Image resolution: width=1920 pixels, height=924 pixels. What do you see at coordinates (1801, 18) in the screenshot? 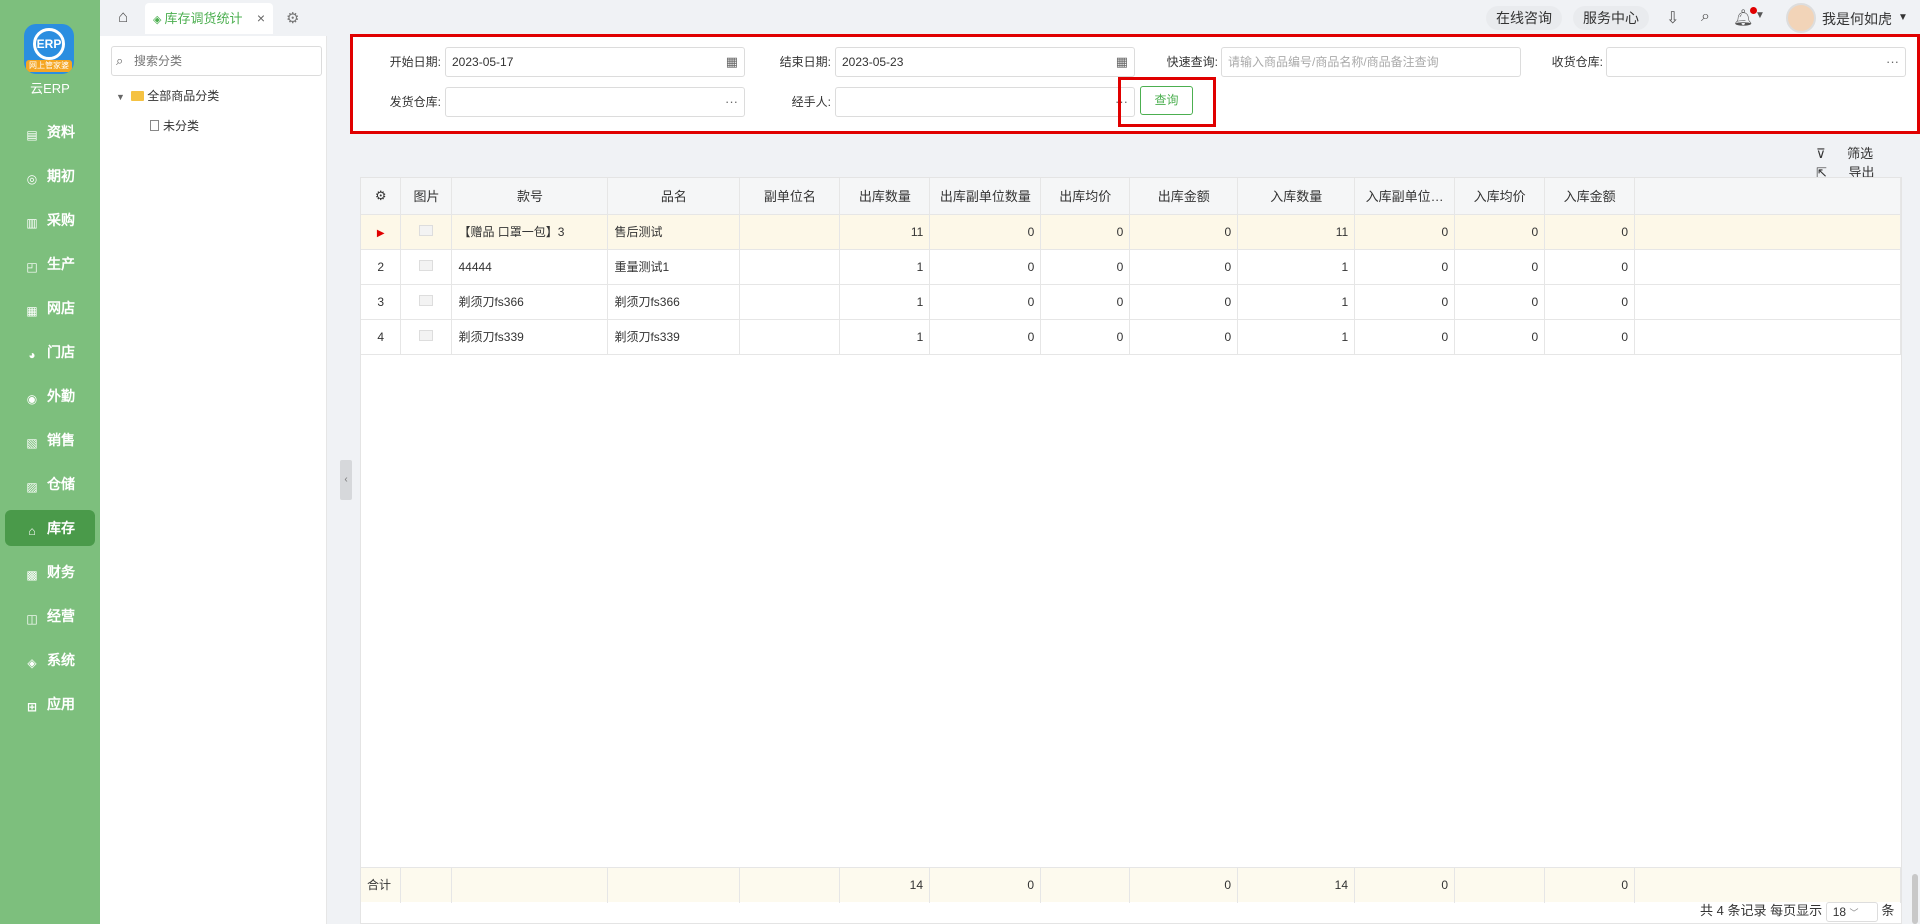
I see `avatar` at bounding box center [1801, 18].